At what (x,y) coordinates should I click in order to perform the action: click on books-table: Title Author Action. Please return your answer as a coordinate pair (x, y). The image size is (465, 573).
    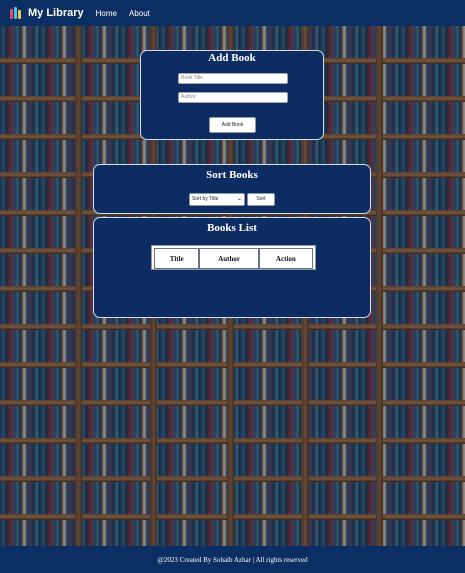
    Looking at the image, I should click on (233, 257).